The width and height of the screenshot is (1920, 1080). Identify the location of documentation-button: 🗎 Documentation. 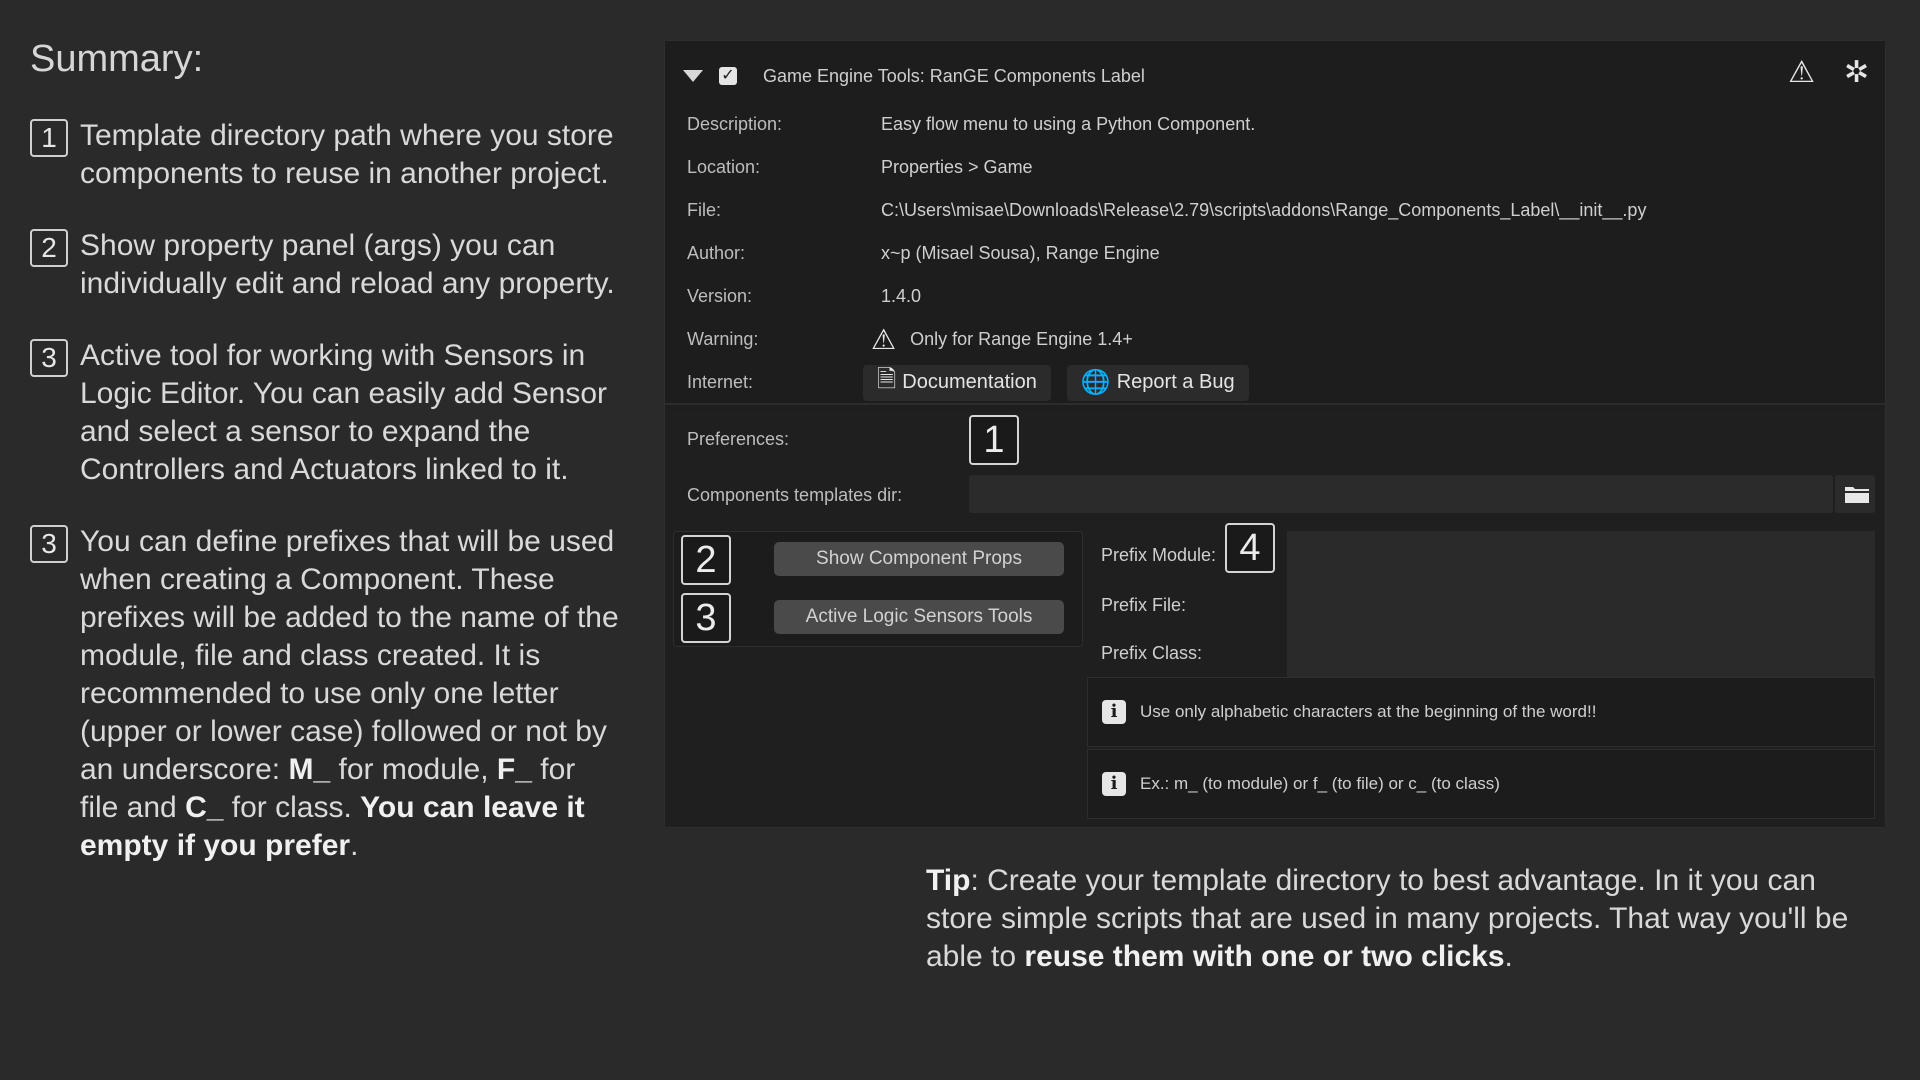
(957, 382).